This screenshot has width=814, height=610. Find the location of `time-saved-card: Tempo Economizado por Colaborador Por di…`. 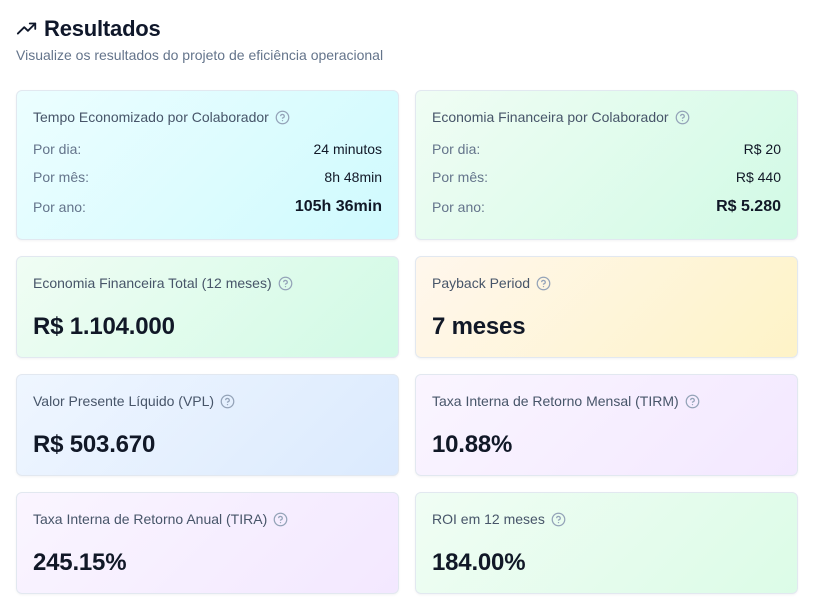

time-saved-card: Tempo Economizado por Colaborador Por di… is located at coordinates (207, 165).